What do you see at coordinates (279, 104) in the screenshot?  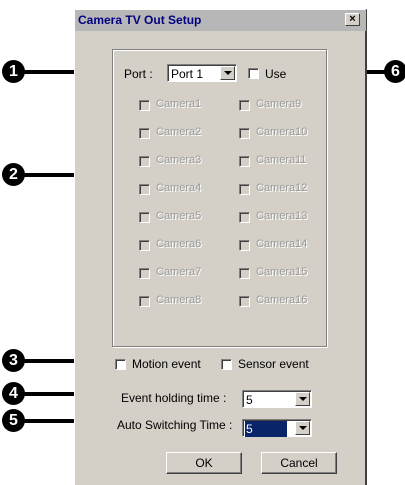 I see `camera-label-9: Camera9` at bounding box center [279, 104].